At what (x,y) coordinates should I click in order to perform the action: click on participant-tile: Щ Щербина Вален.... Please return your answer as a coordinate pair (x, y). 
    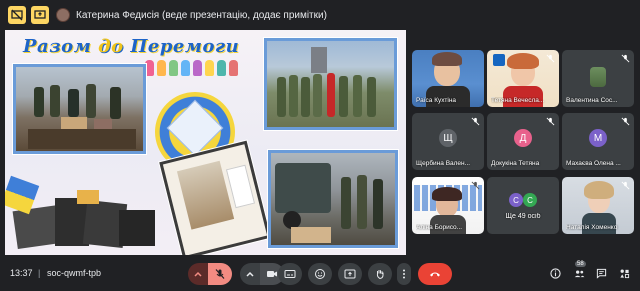
    Looking at the image, I should click on (448, 141).